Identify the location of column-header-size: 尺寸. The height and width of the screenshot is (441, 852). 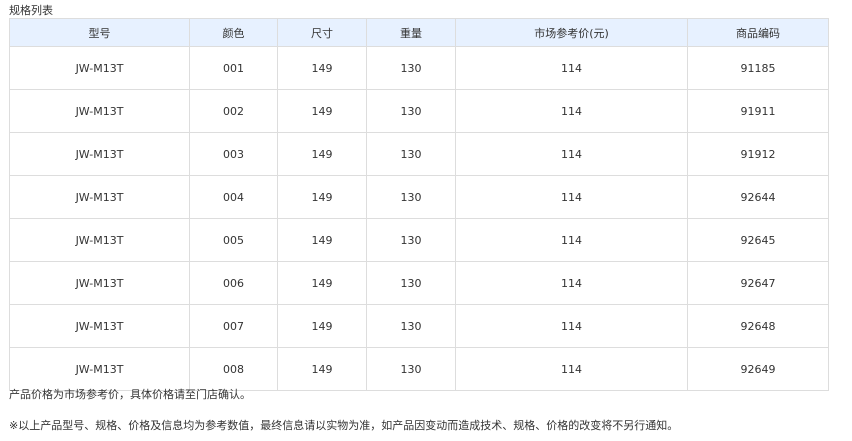
(322, 32).